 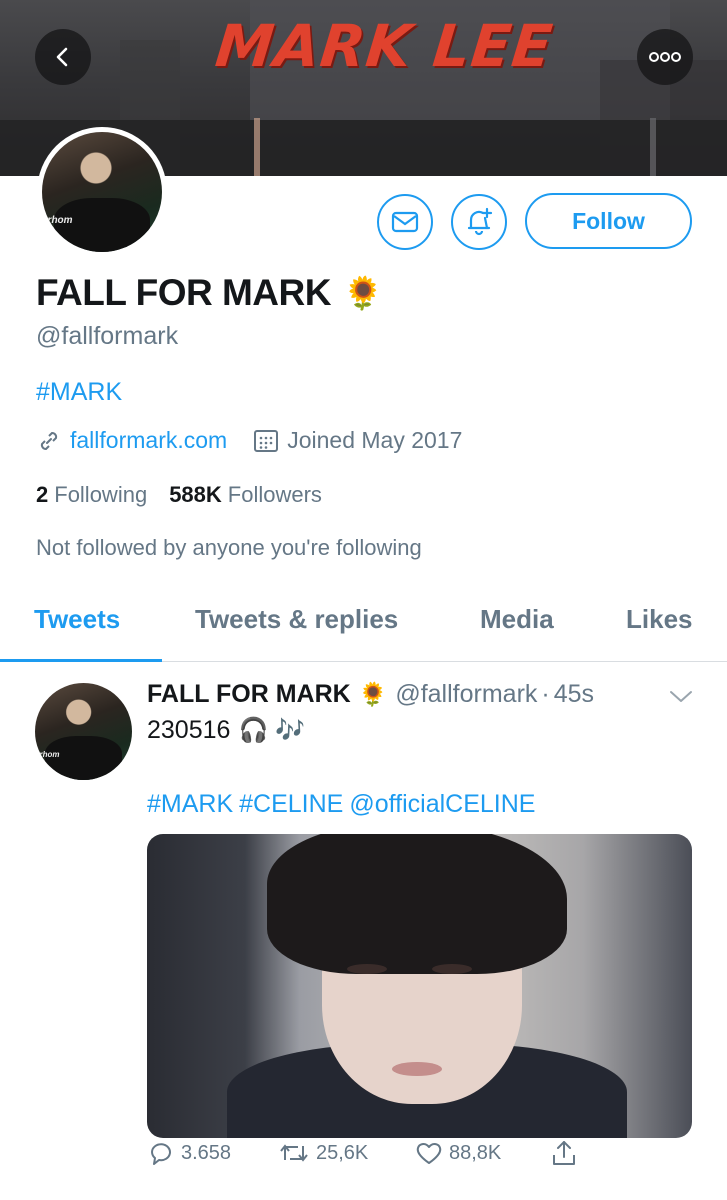 What do you see at coordinates (271, 730) in the screenshot?
I see `headphones-music-emoji: 🎧 🎶` at bounding box center [271, 730].